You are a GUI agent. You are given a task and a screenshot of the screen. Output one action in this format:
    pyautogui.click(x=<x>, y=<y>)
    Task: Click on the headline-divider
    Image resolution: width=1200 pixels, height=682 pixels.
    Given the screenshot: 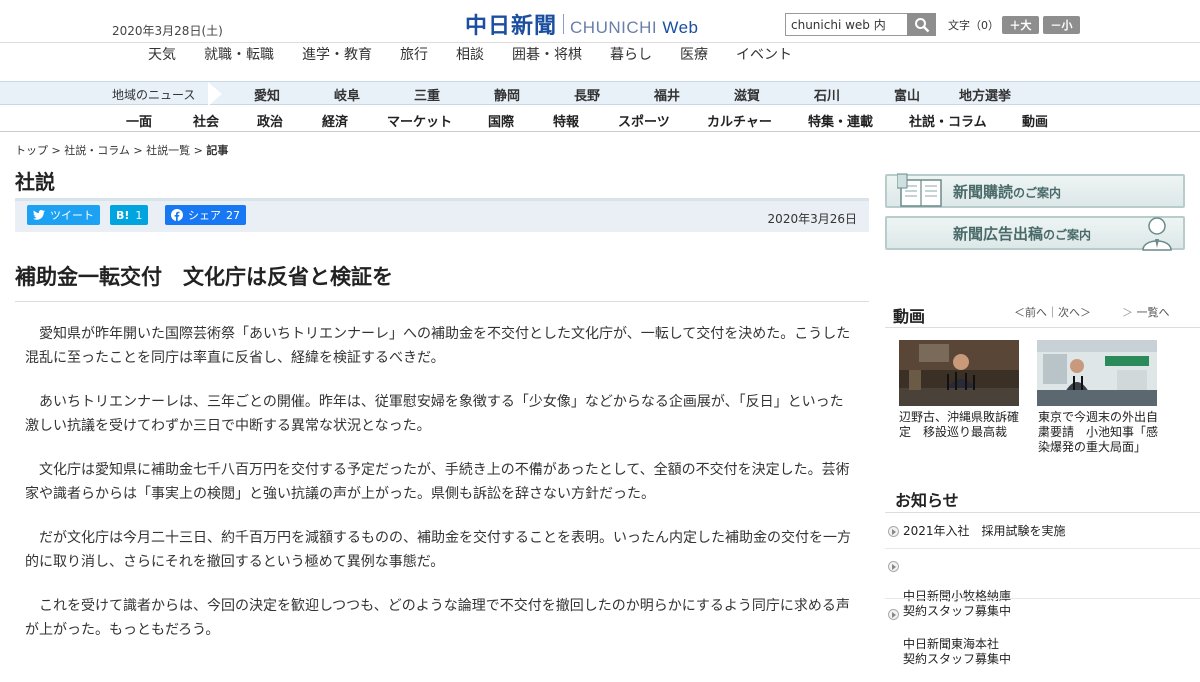 What is the action you would take?
    pyautogui.click(x=442, y=301)
    